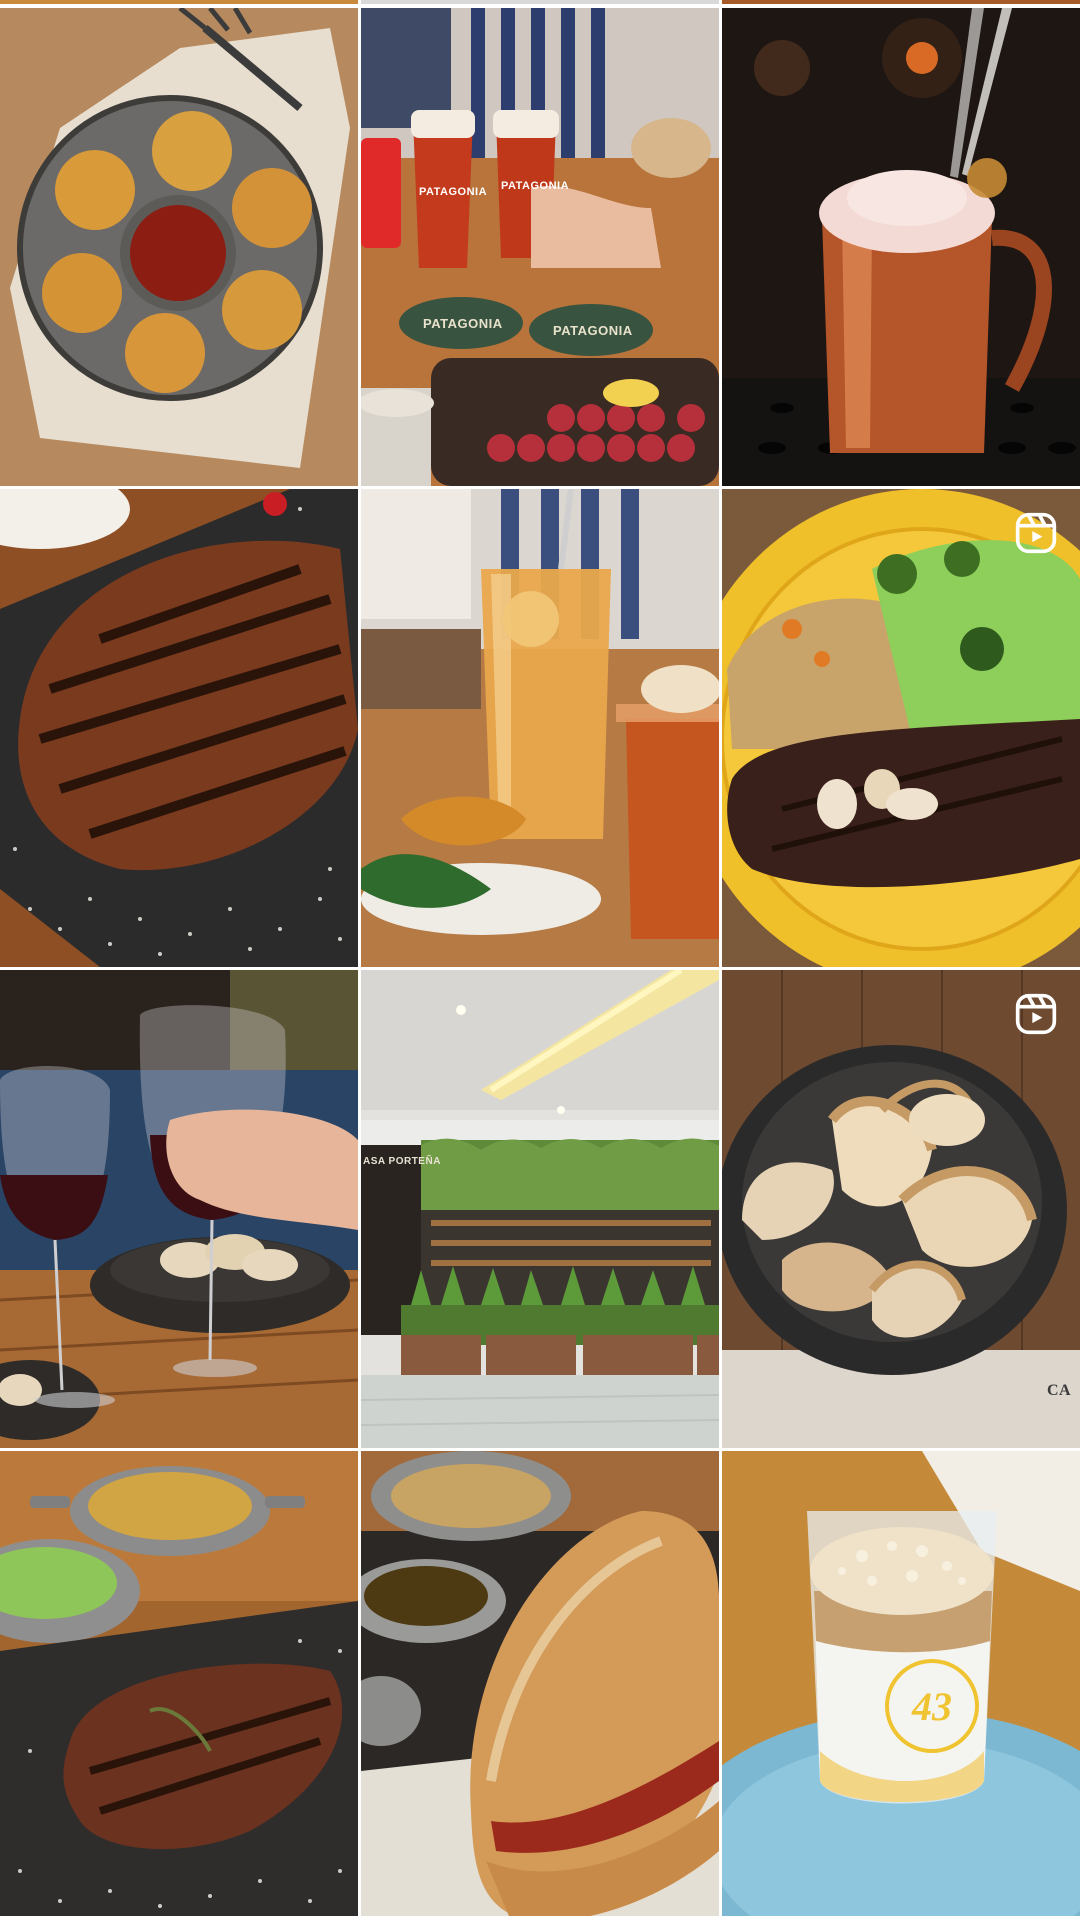  I want to click on post-tile: PATAGONIA PATAGONIA PATAGONIA PATAGONIA, so click(540, 247).